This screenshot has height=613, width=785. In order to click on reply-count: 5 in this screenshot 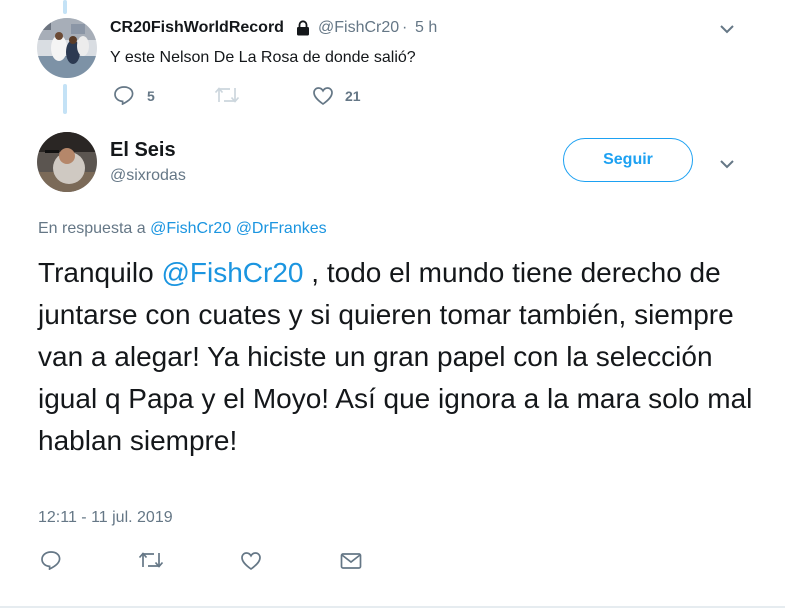, I will do `click(151, 96)`.